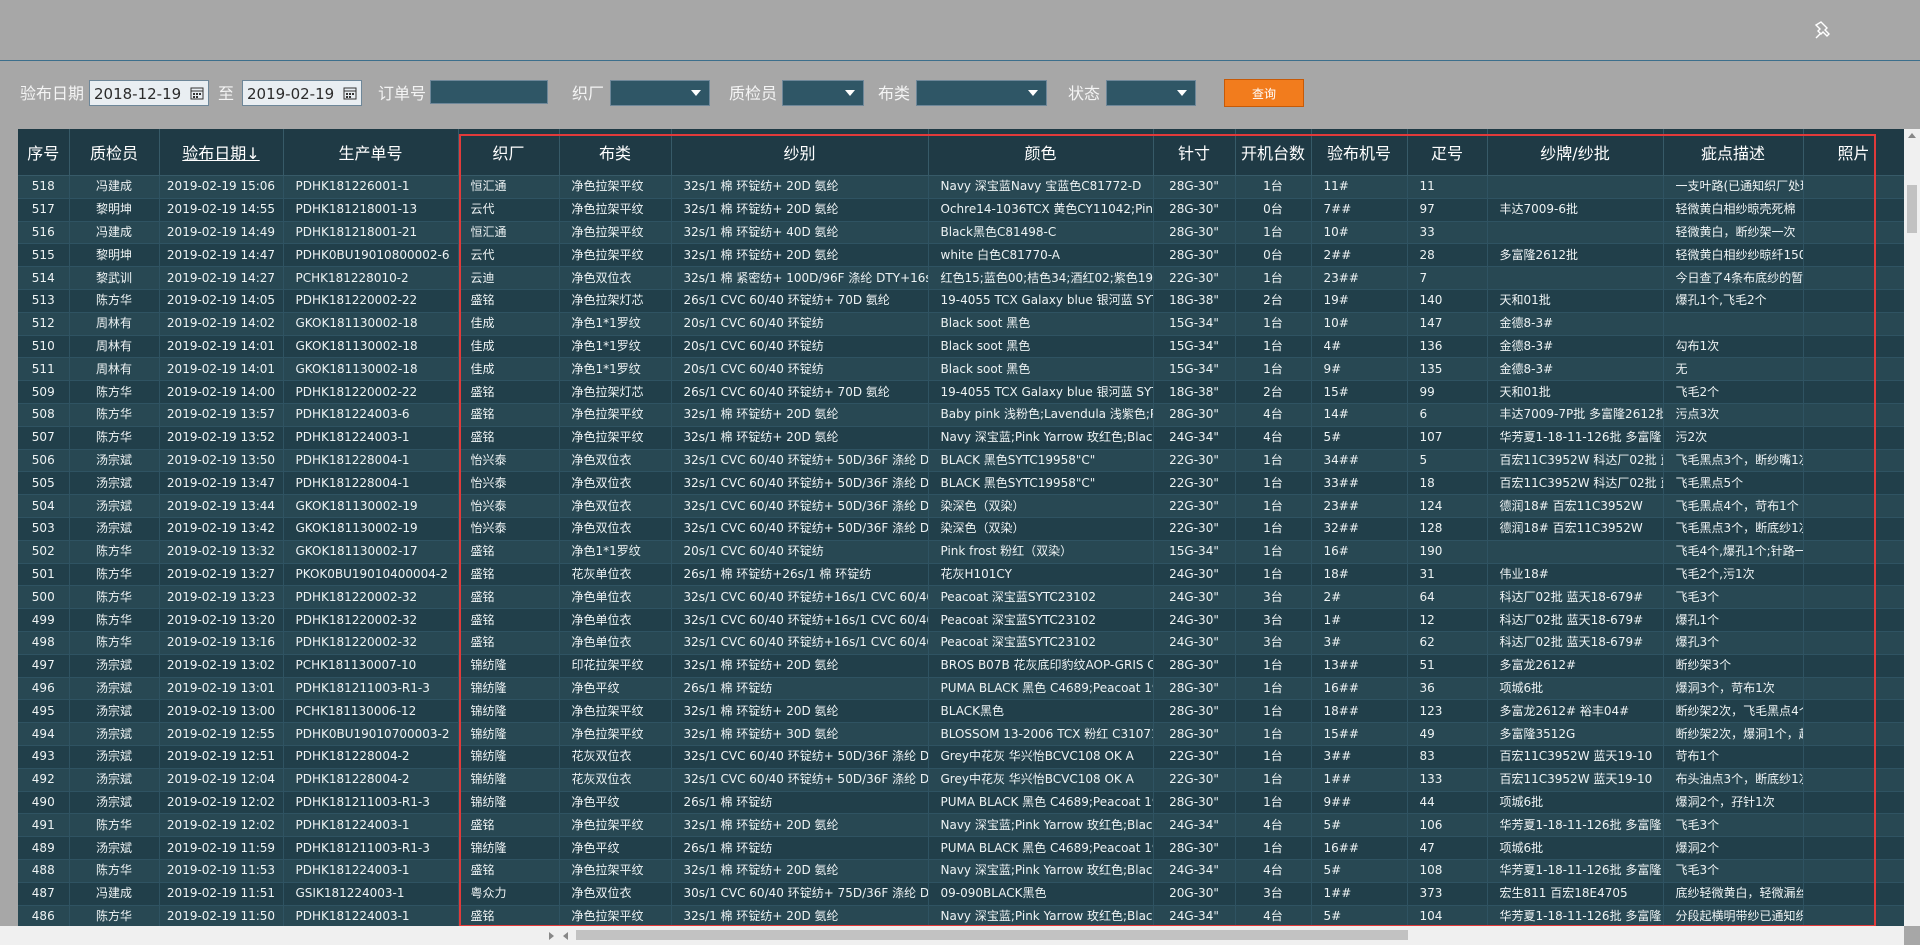 The image size is (1920, 945). What do you see at coordinates (509, 666) in the screenshot?
I see `cell-mill: 锦纺隆` at bounding box center [509, 666].